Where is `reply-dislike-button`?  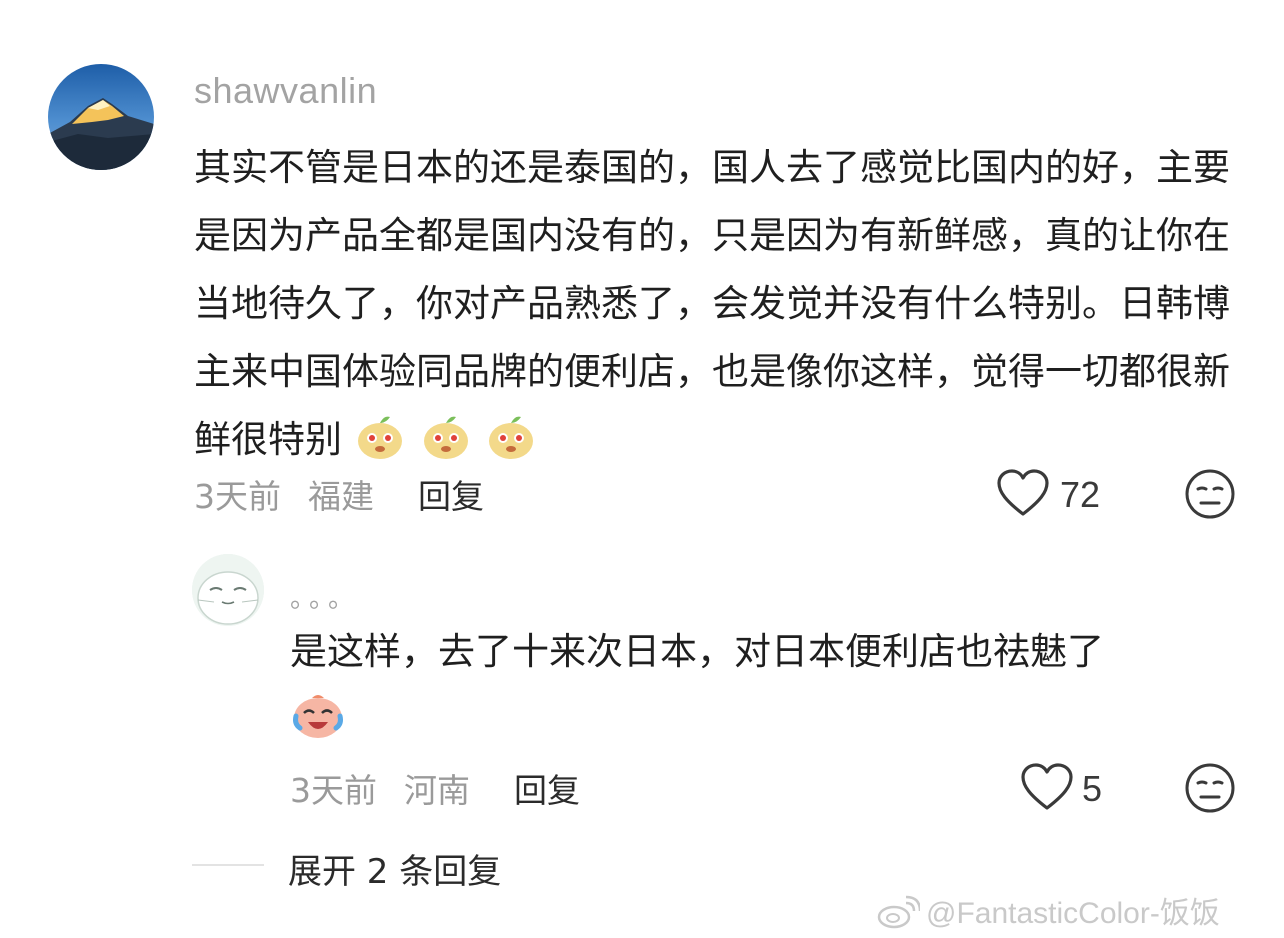
reply-dislike-button is located at coordinates (1210, 788).